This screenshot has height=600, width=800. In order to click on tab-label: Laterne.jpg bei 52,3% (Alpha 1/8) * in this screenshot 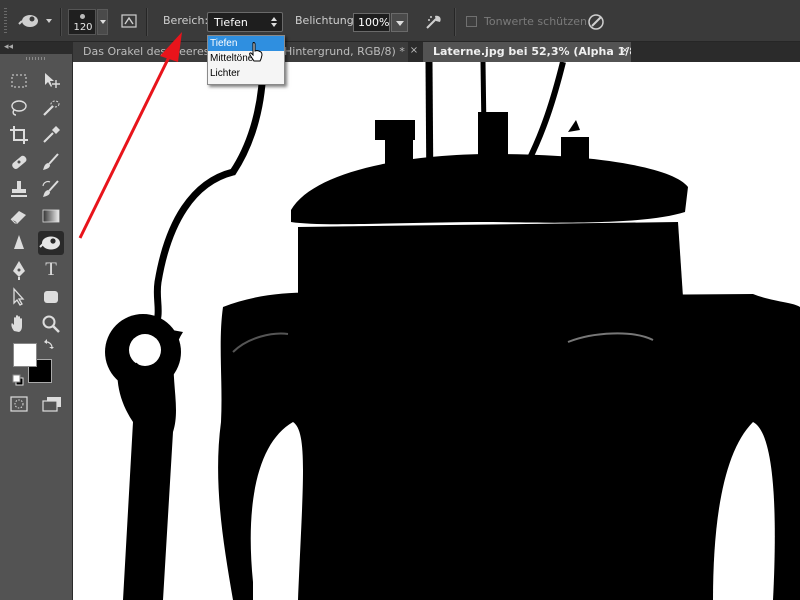, I will do `click(532, 51)`.